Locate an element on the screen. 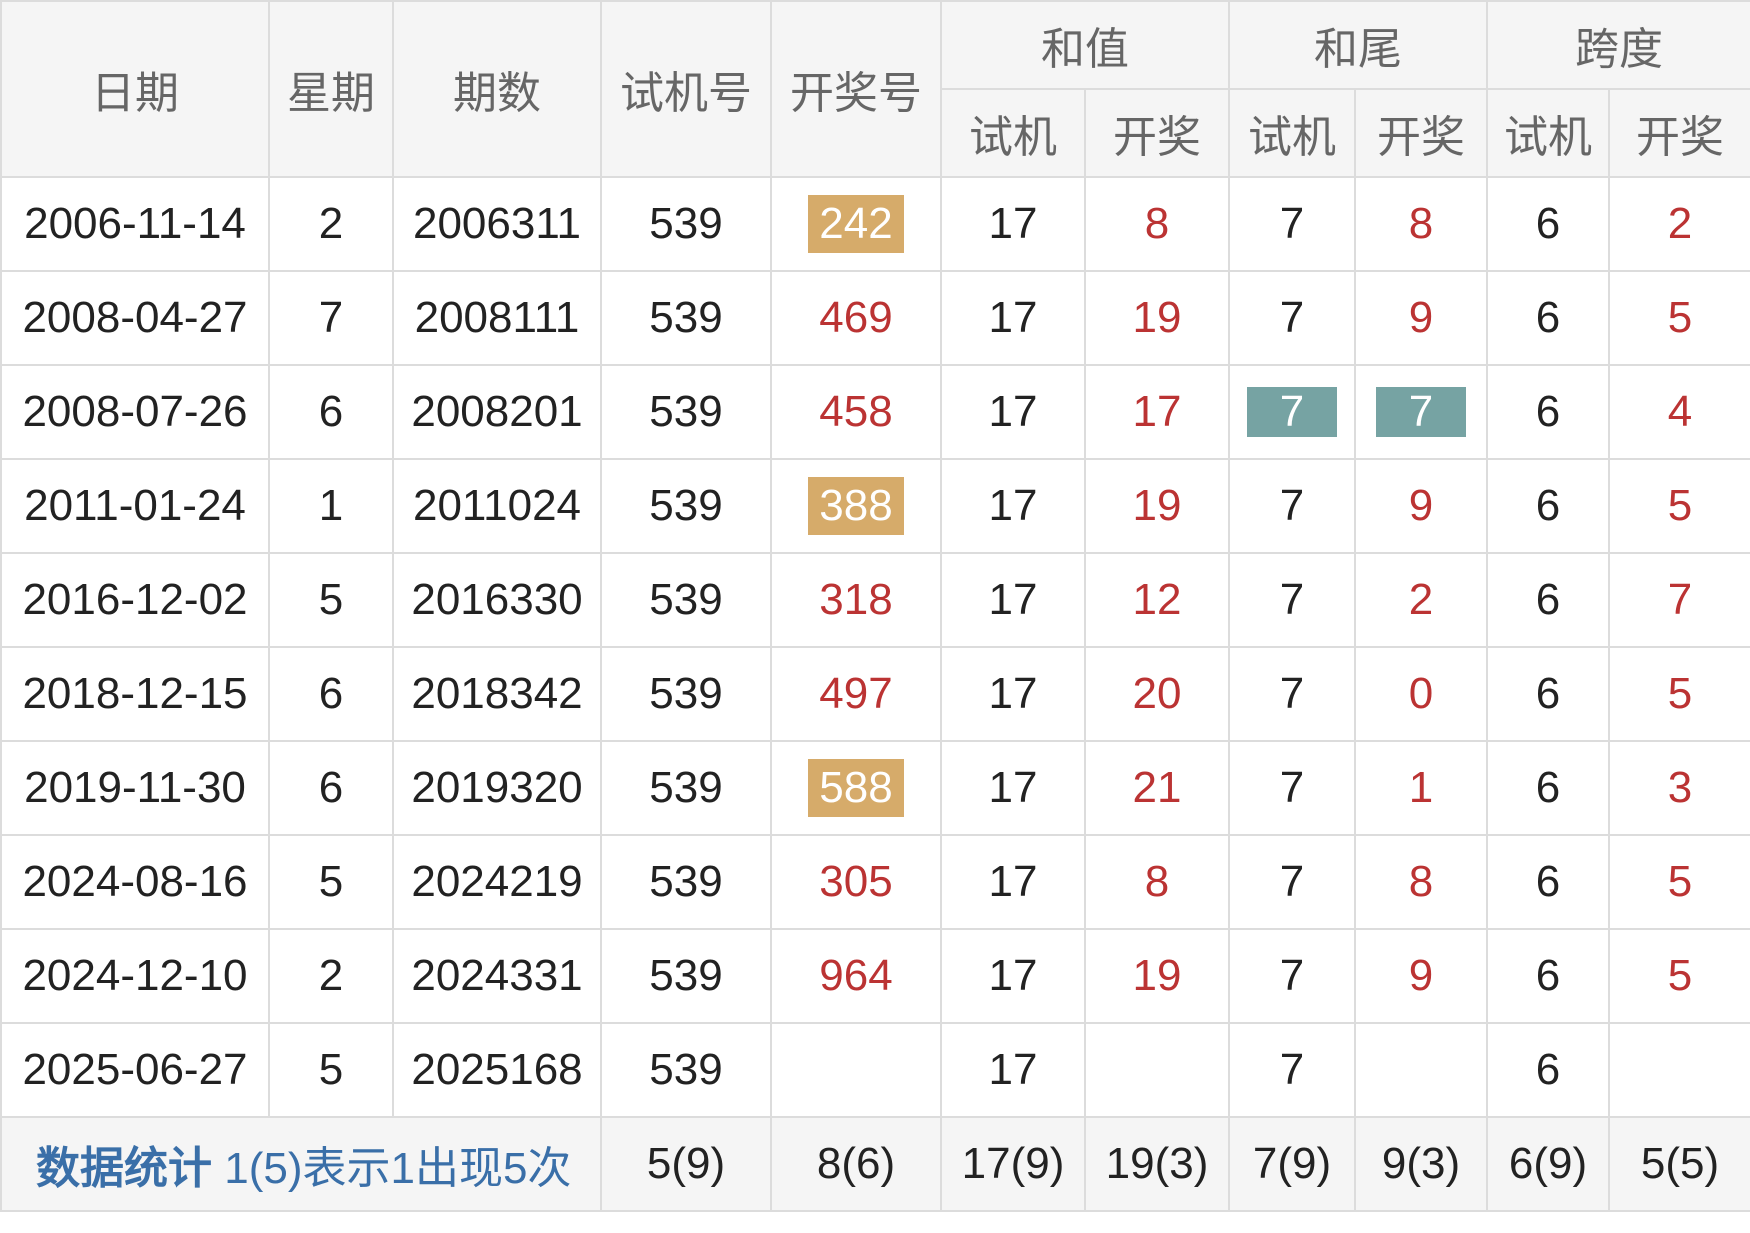 The width and height of the screenshot is (1750, 1233). cell-issue: 2011024 is located at coordinates (497, 506).